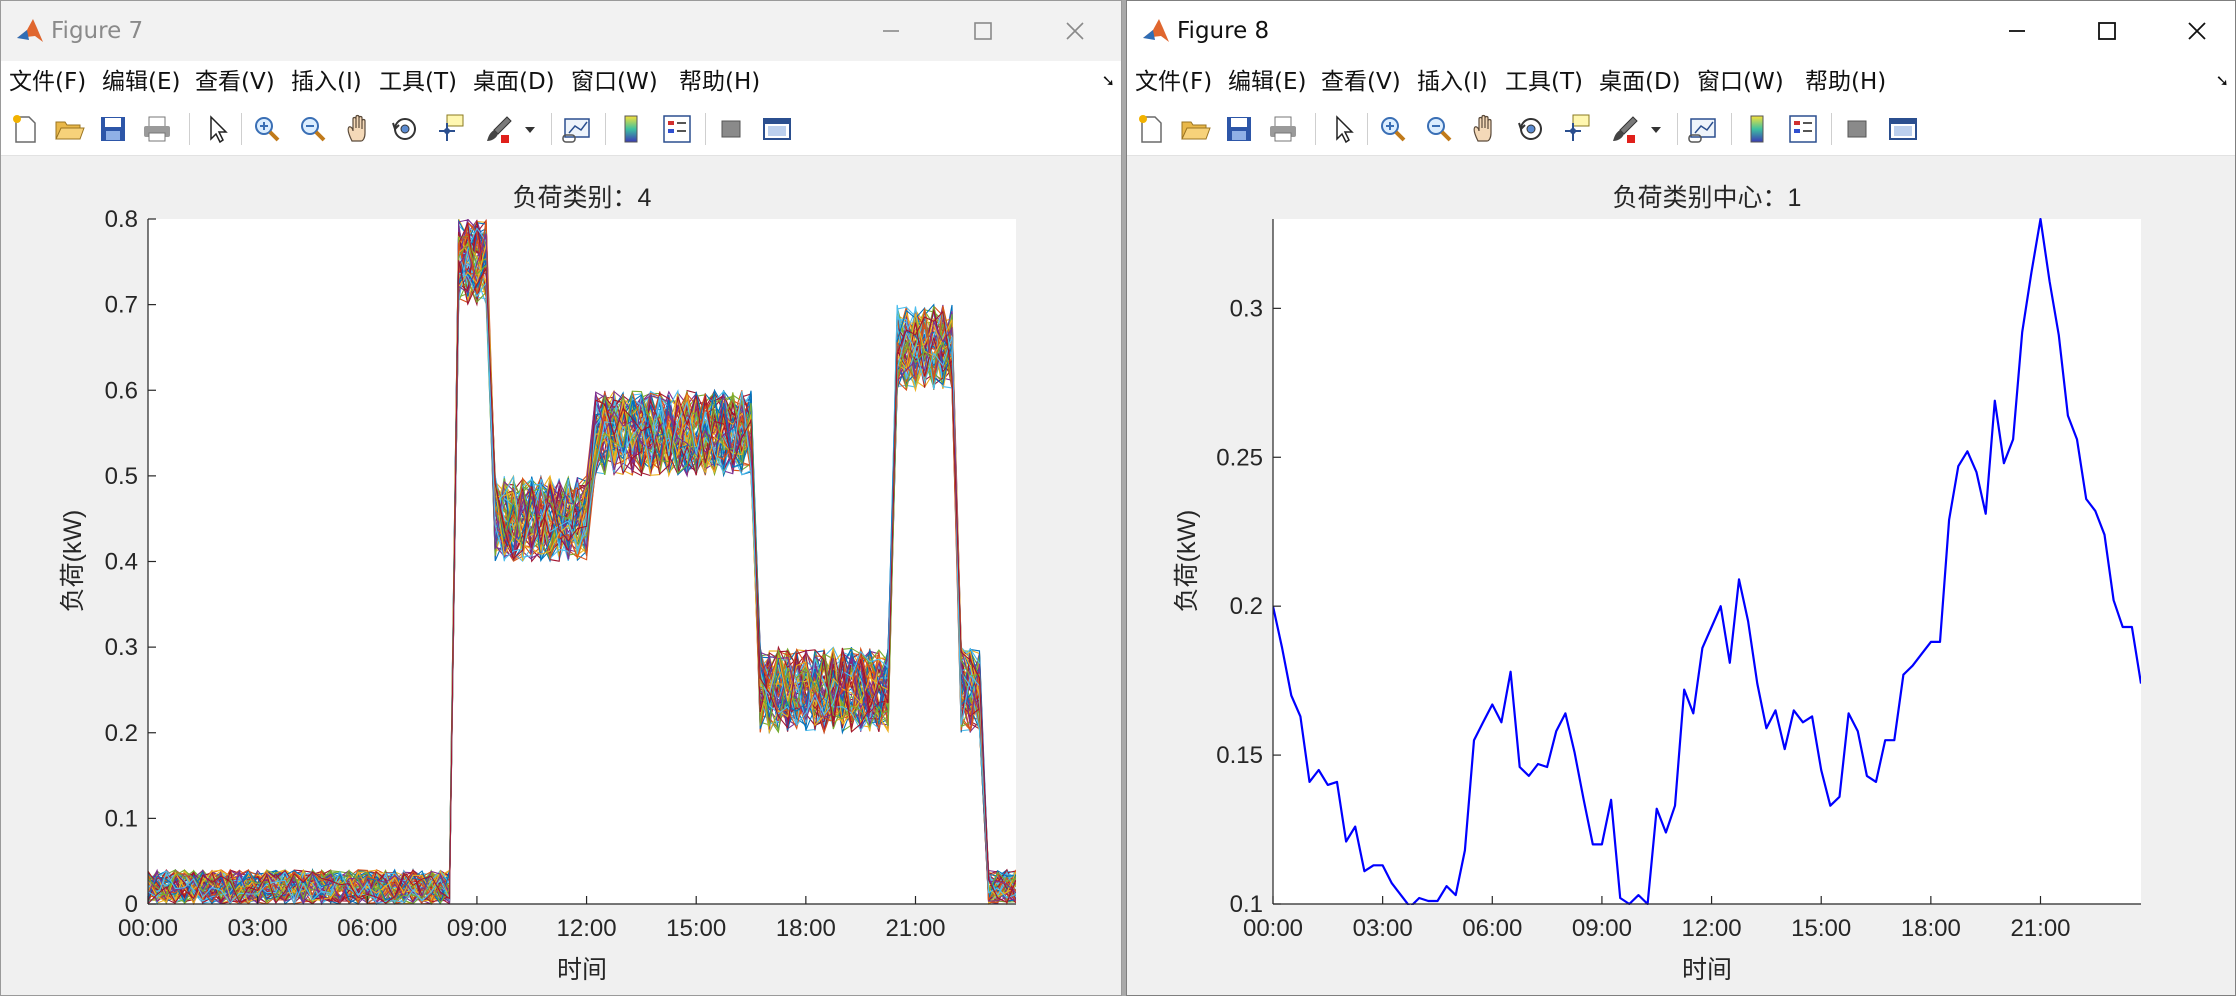 The width and height of the screenshot is (2236, 996). What do you see at coordinates (582, 970) in the screenshot?
I see `x-axis-label: 时间` at bounding box center [582, 970].